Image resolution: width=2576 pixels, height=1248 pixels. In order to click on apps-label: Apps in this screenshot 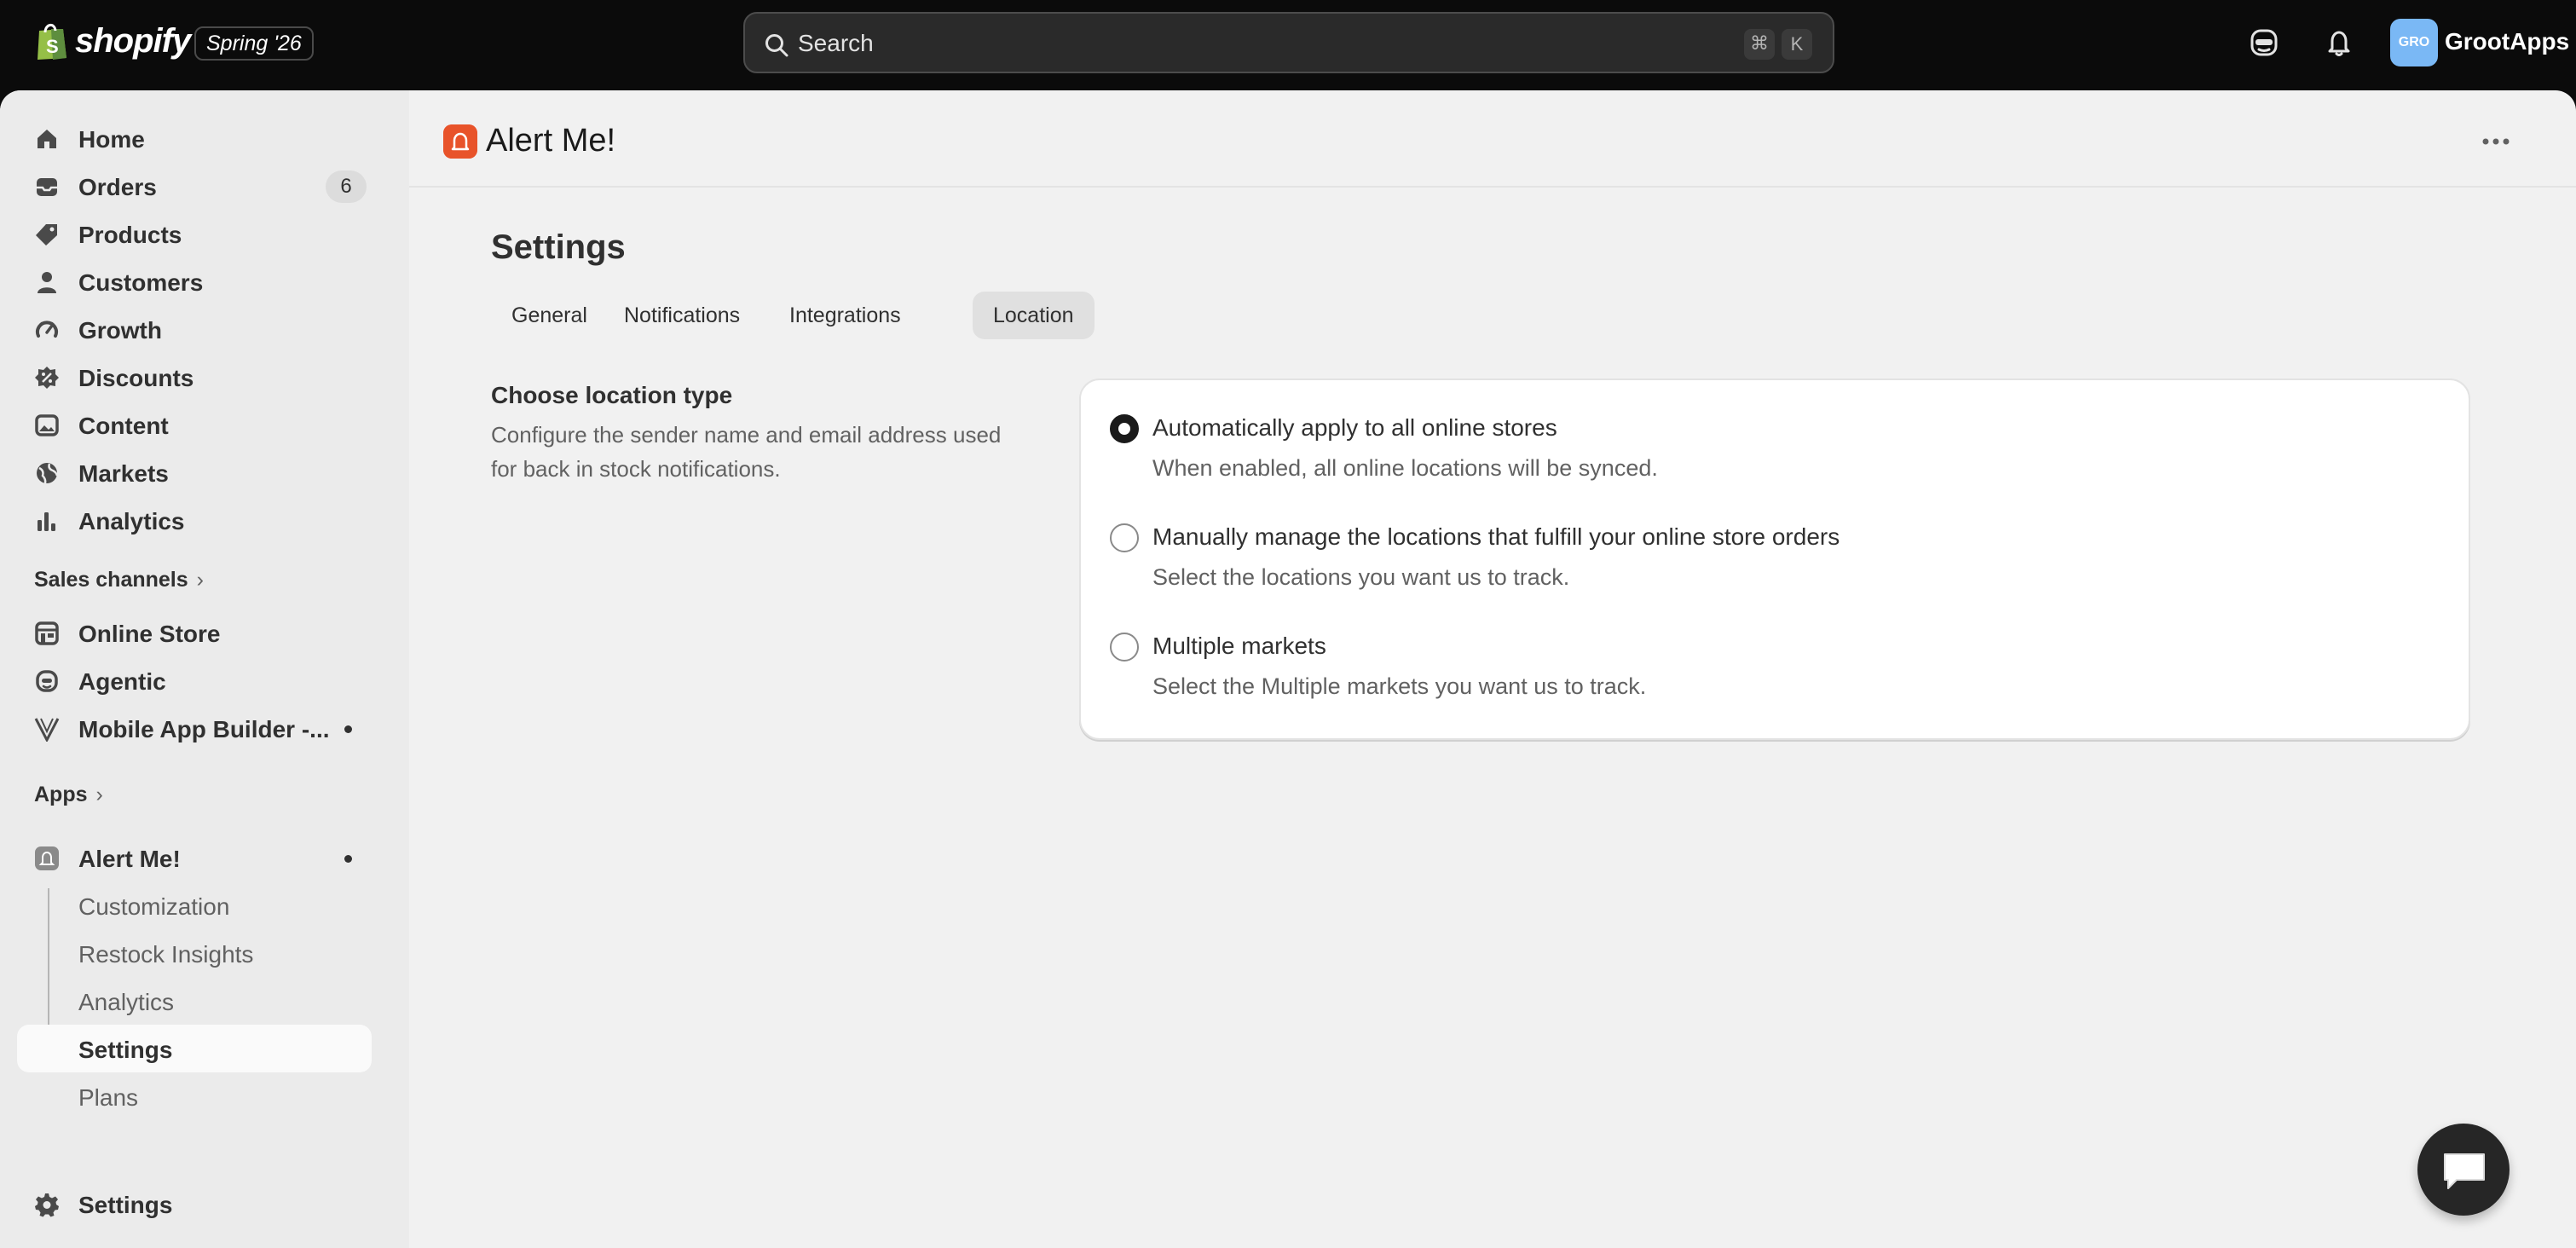, I will do `click(61, 794)`.